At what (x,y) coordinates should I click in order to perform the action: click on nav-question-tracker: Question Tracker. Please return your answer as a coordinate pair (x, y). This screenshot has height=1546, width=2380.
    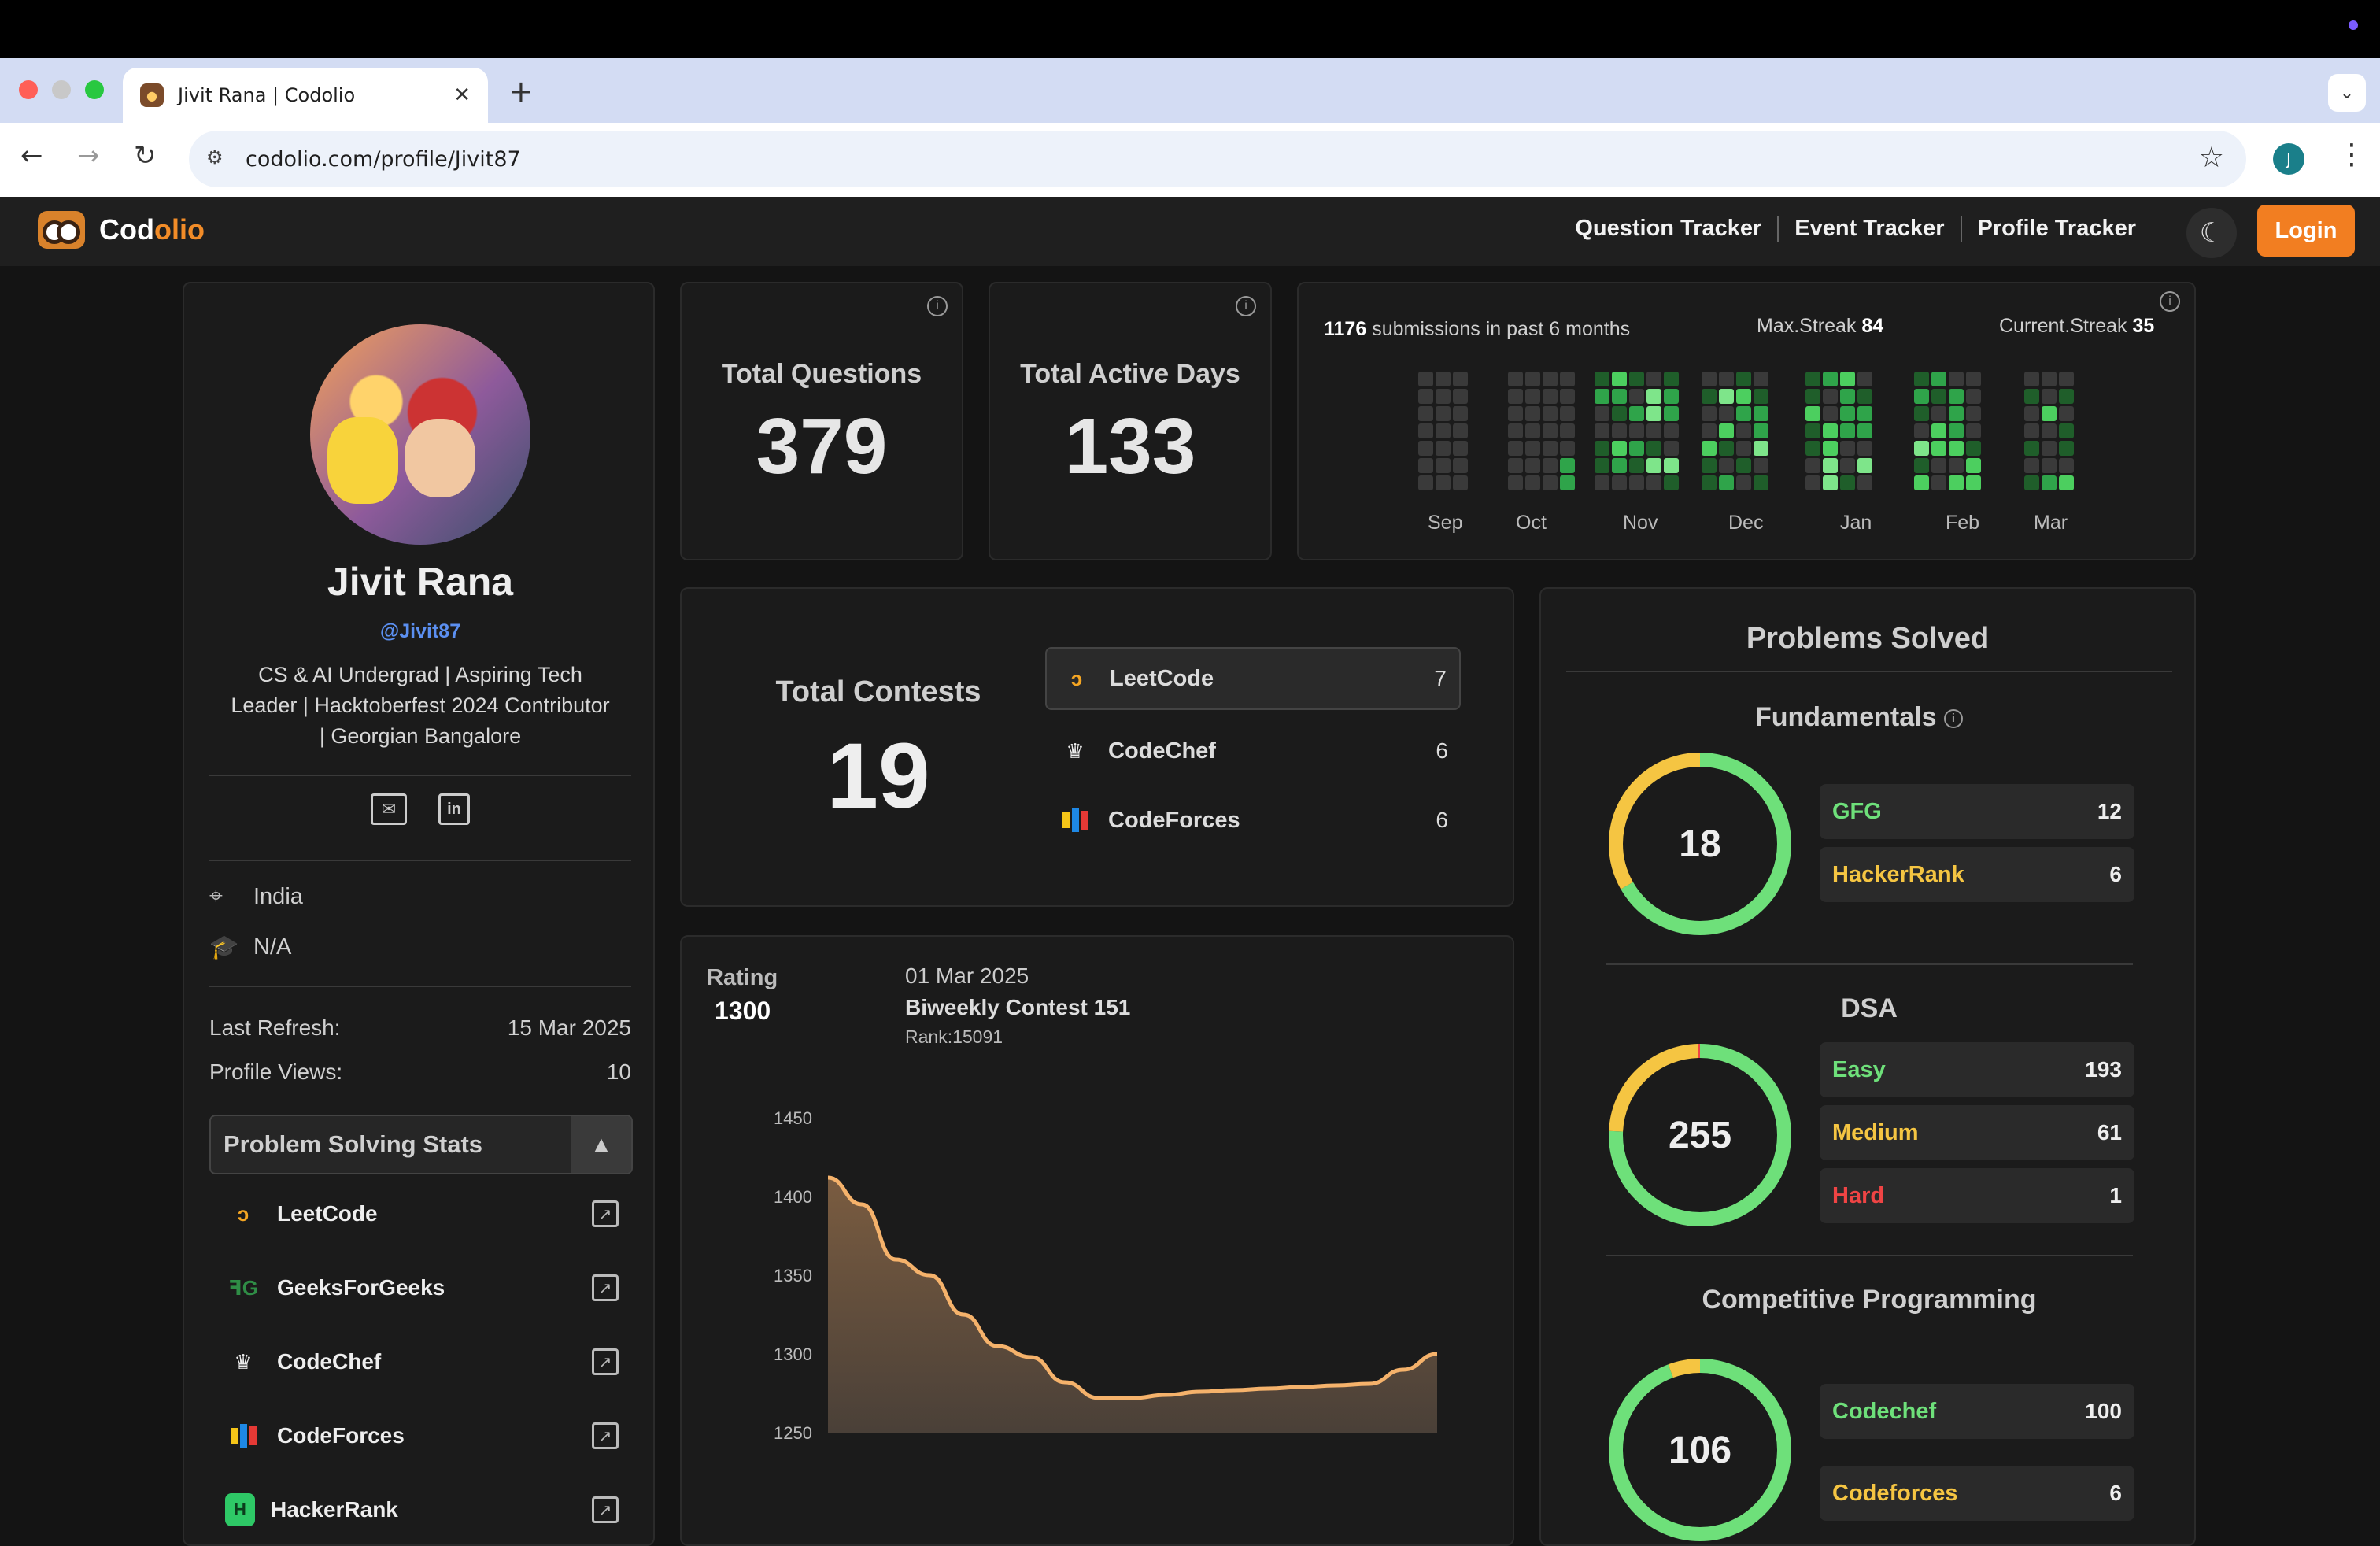
    Looking at the image, I should click on (1669, 229).